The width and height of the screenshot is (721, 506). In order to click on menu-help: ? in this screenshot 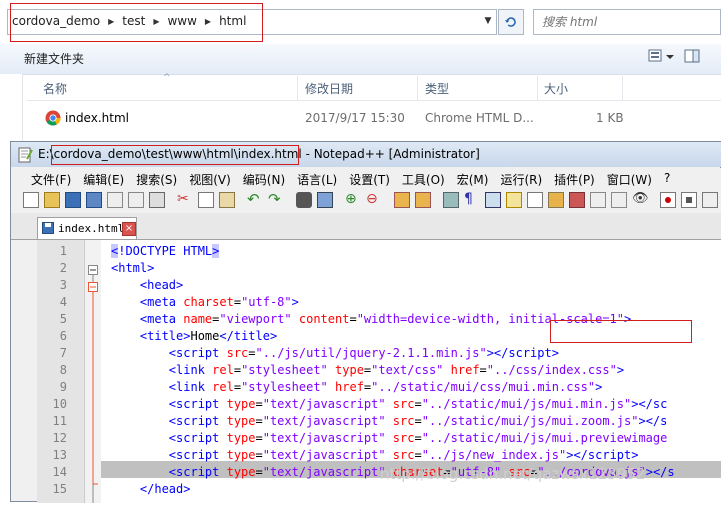, I will do `click(667, 179)`.